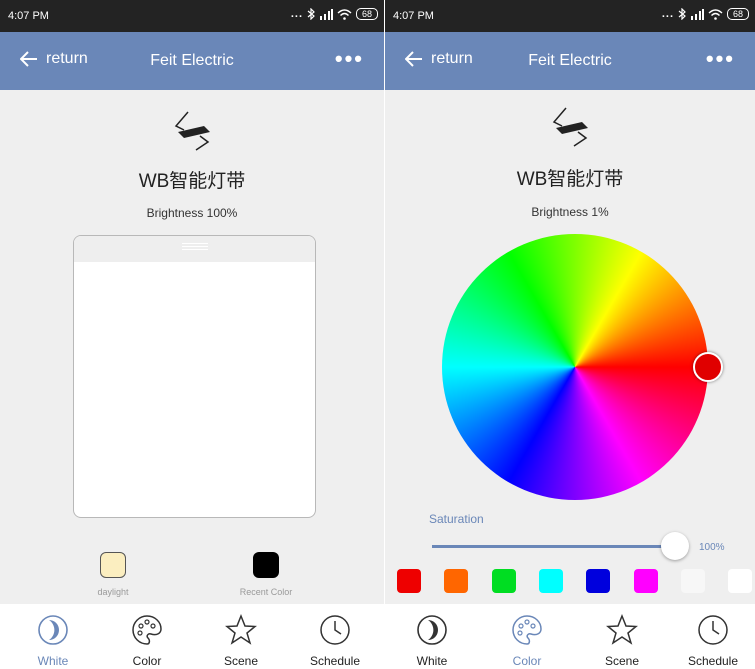  What do you see at coordinates (570, 212) in the screenshot?
I see `brightness-readout: Brightness 1%` at bounding box center [570, 212].